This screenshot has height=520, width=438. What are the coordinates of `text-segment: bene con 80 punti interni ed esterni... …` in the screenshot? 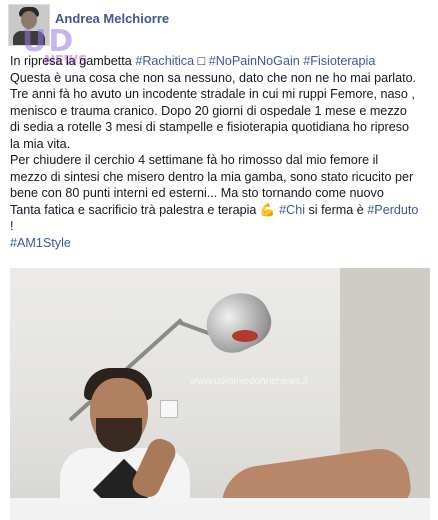 It's located at (197, 193).